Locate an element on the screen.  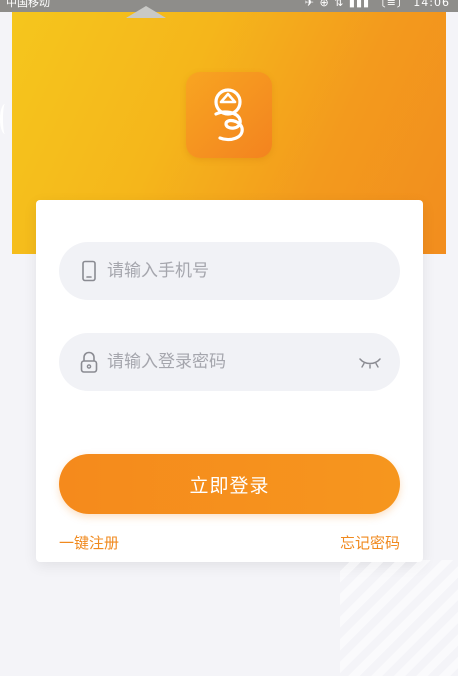
carrier-name: 中国移动 is located at coordinates (28, 4).